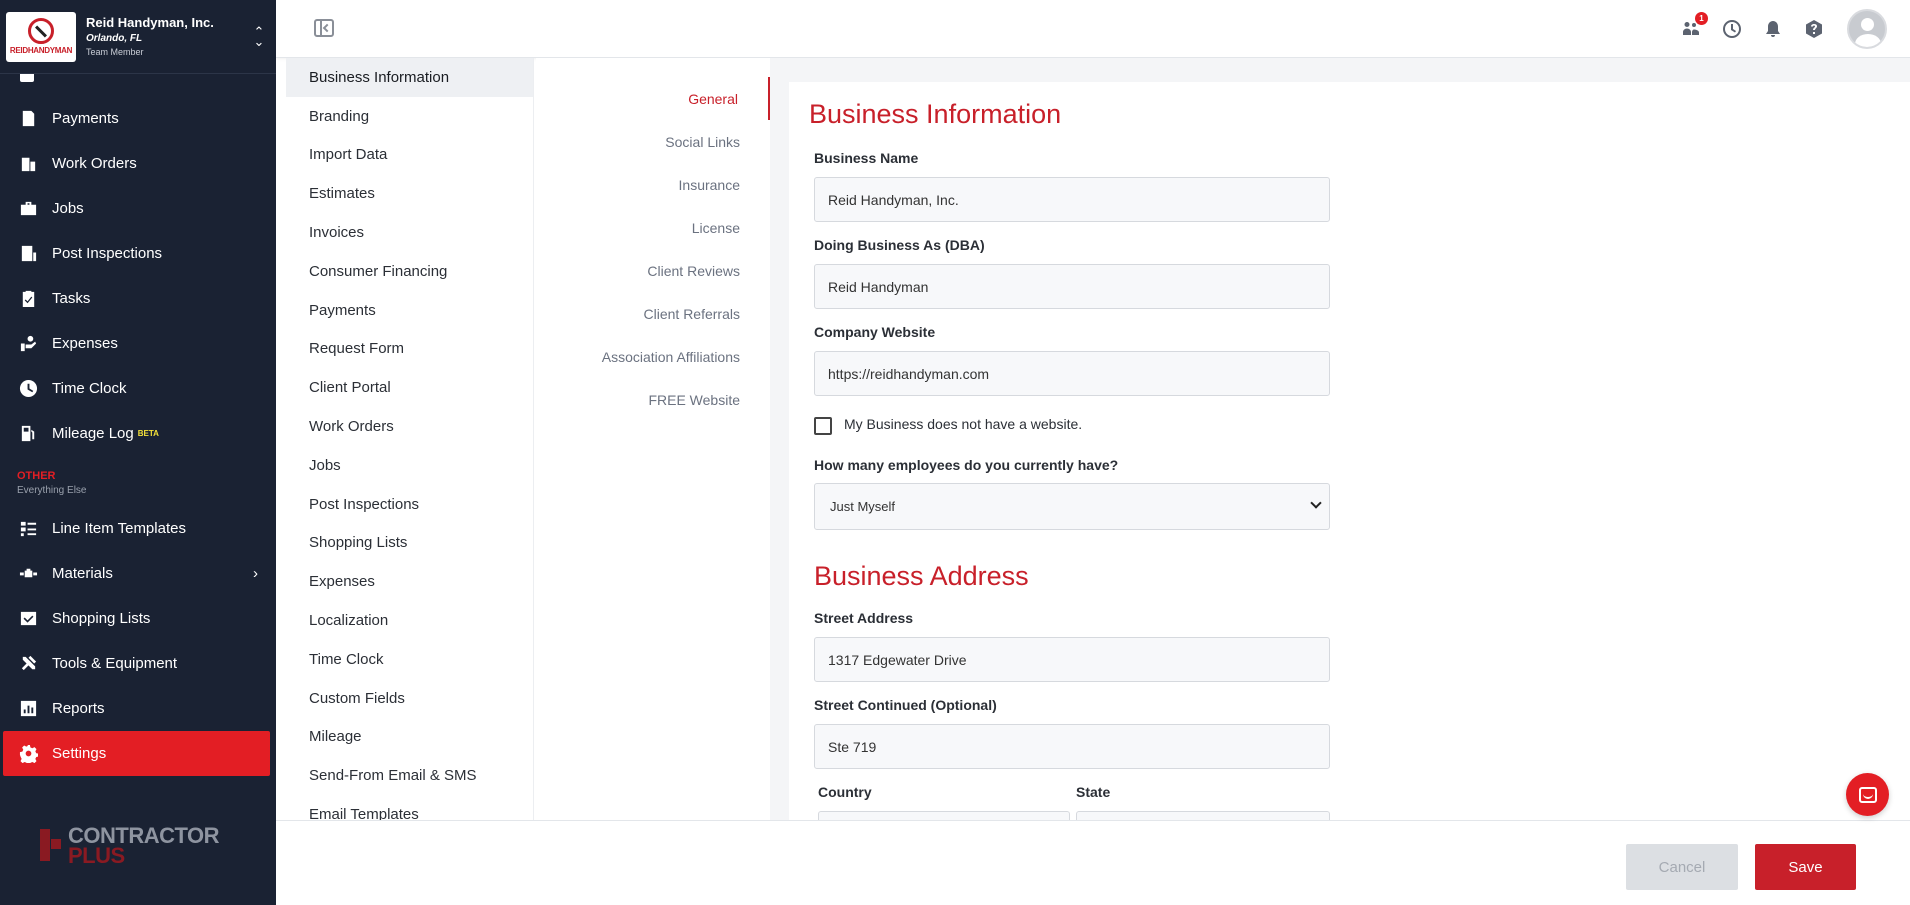 Image resolution: width=1910 pixels, height=905 pixels. What do you see at coordinates (653, 141) in the screenshot?
I see `subtab-social-links: Social Links` at bounding box center [653, 141].